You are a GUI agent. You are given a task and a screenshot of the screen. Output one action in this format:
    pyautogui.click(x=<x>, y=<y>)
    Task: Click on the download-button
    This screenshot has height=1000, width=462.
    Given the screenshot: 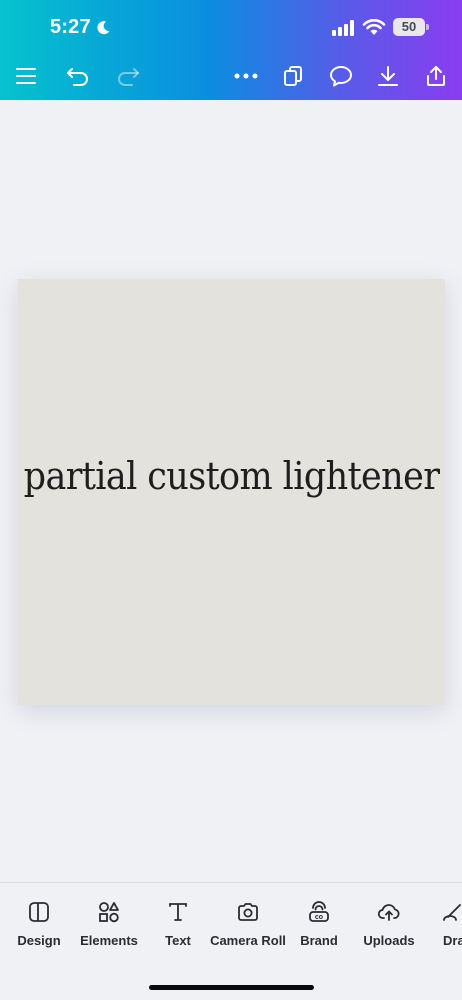 What is the action you would take?
    pyautogui.click(x=388, y=76)
    